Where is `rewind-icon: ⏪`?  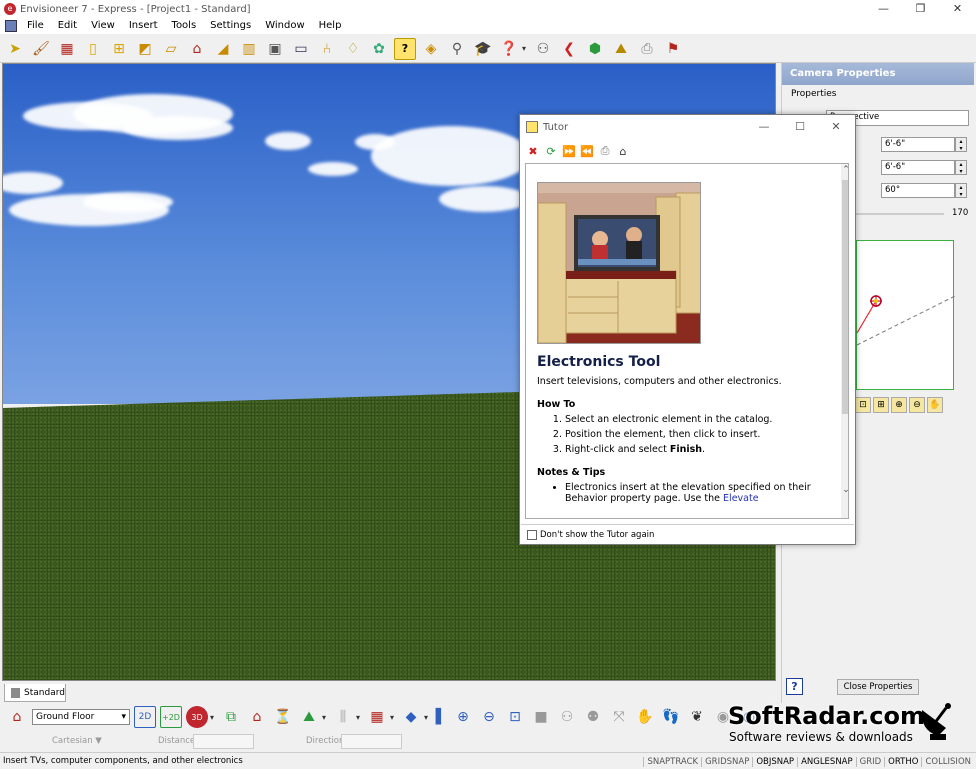 rewind-icon: ⏪ is located at coordinates (587, 151).